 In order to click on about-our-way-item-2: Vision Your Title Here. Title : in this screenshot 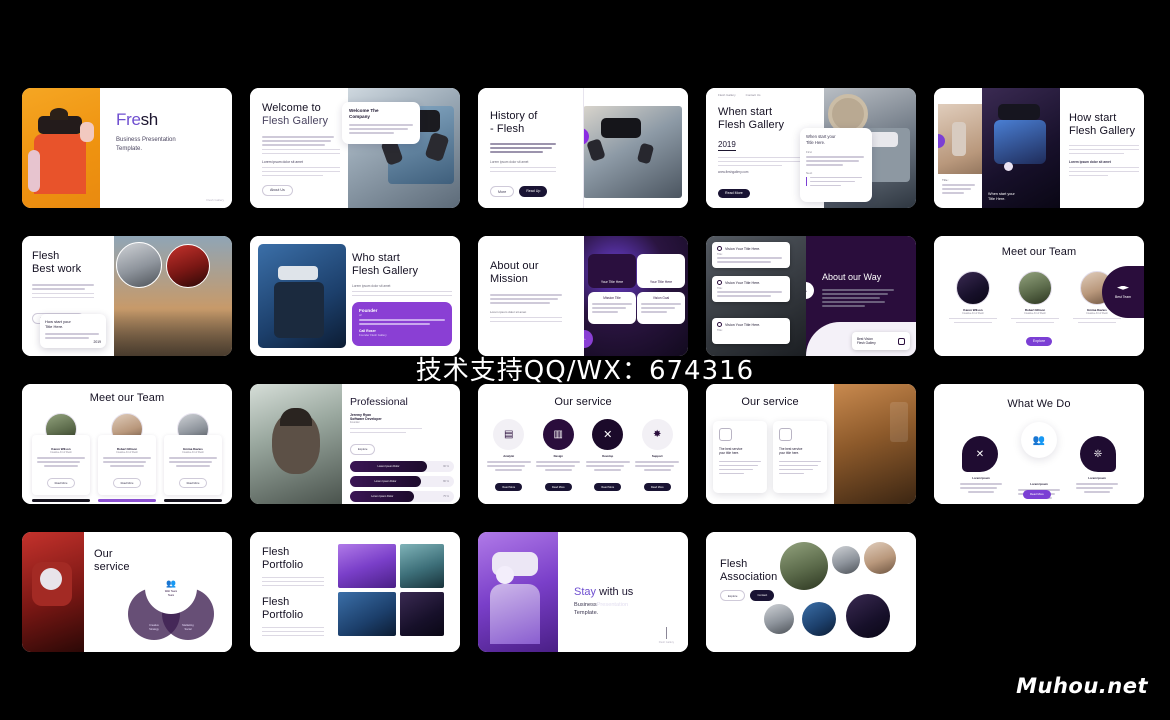, I will do `click(751, 289)`.